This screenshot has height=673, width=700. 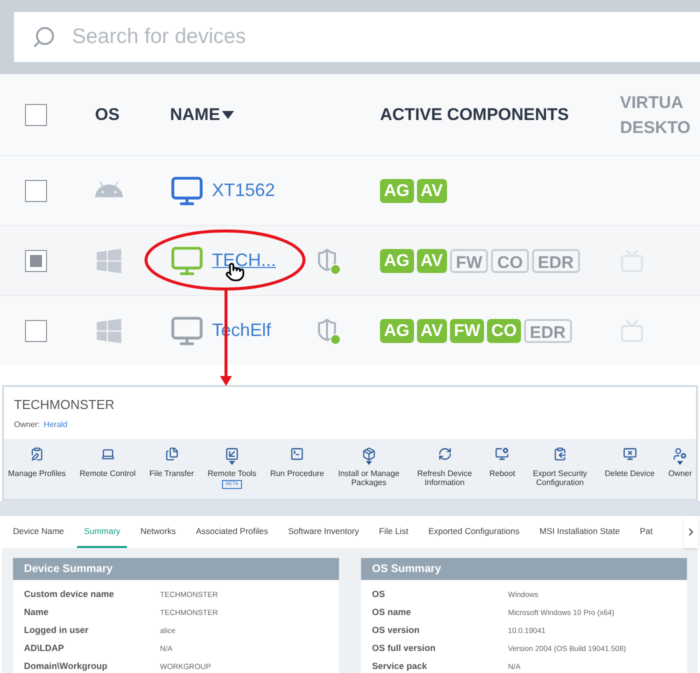 I want to click on tab: File List, so click(x=394, y=533).